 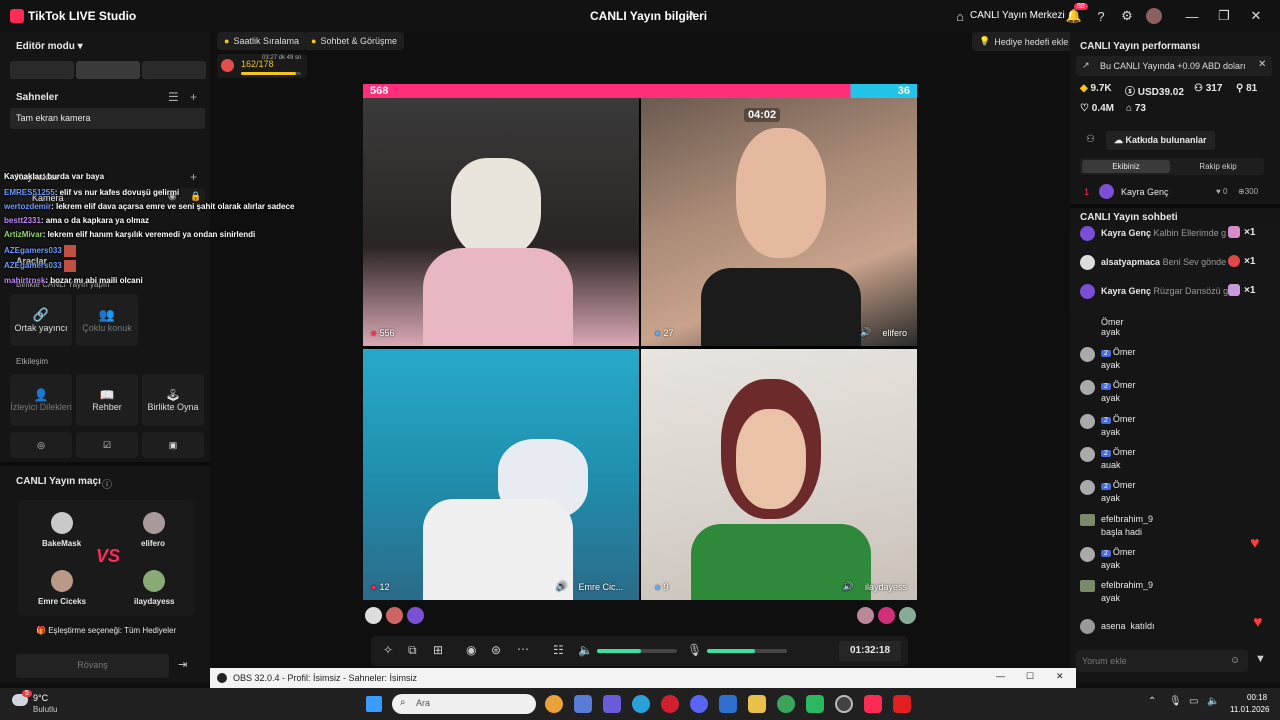 I want to click on contributors-button: ☁ Katkıda bulunanlar, so click(x=1160, y=140).